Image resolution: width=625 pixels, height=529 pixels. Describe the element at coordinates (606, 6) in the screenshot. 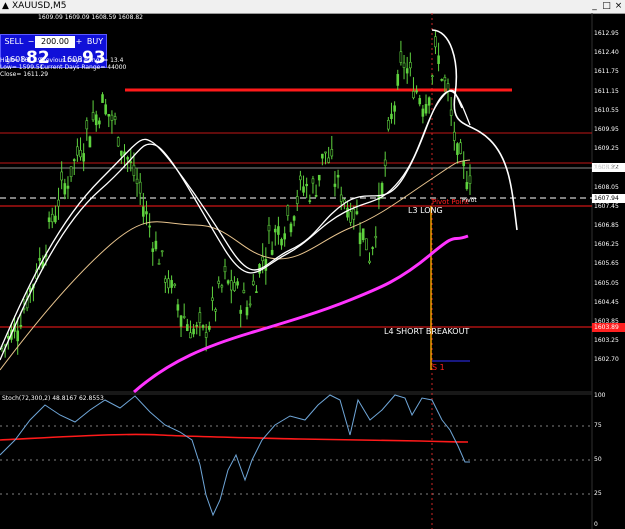

I see `maximize-icon: □` at that location.